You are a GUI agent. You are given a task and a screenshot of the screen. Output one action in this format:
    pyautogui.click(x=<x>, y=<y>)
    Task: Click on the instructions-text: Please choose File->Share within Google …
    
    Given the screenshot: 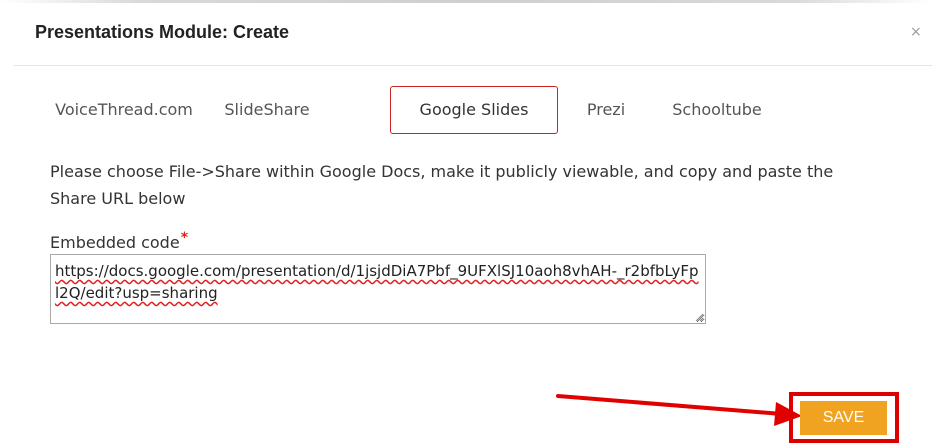 What is the action you would take?
    pyautogui.click(x=442, y=185)
    